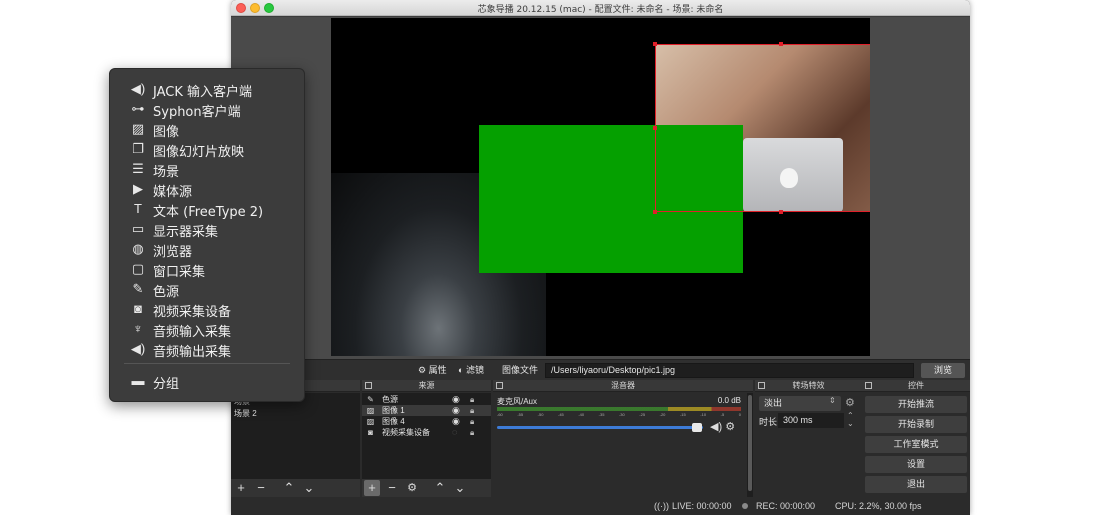 The height and width of the screenshot is (515, 1100). I want to click on source-name: 图像 1, so click(393, 410).